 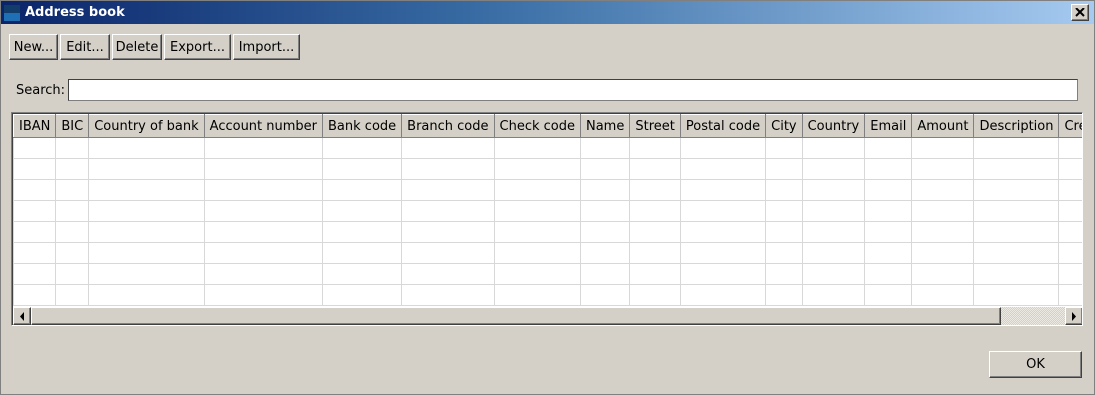 I want to click on title-bar: Address book, so click(x=547, y=12).